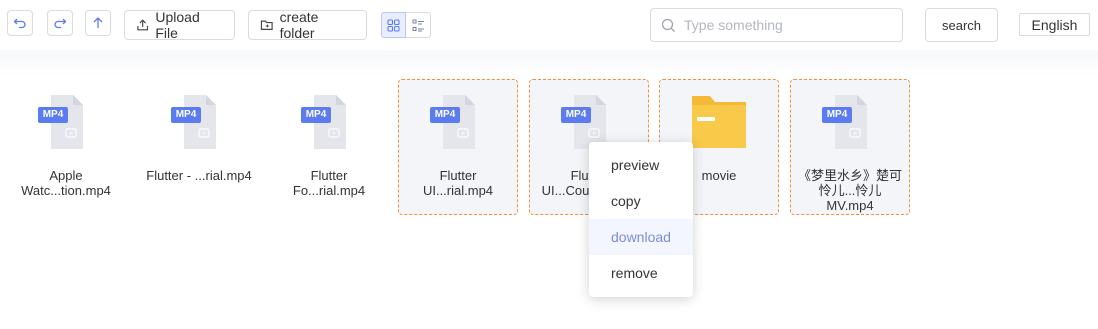  Describe the element at coordinates (719, 122) in the screenshot. I see `folder-icon` at that location.